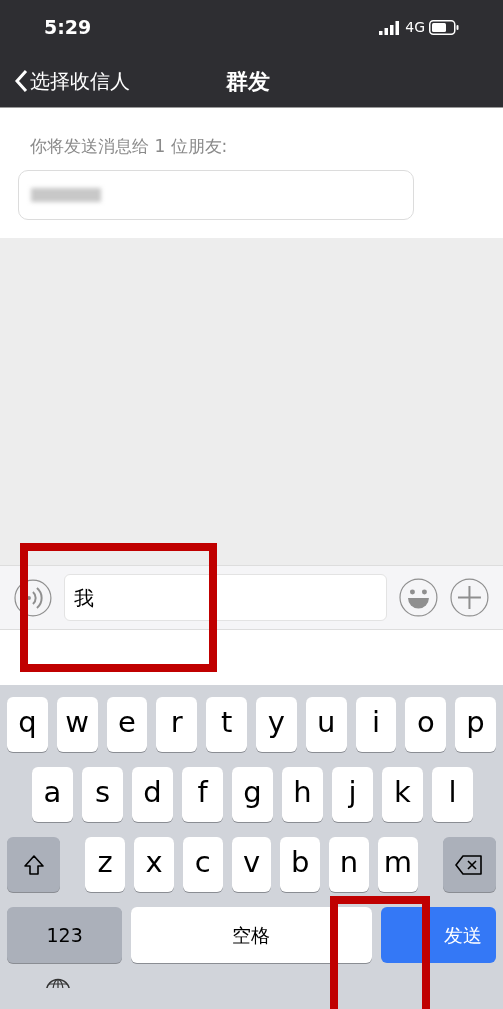  Describe the element at coordinates (376, 724) in the screenshot. I see `key: i` at that location.